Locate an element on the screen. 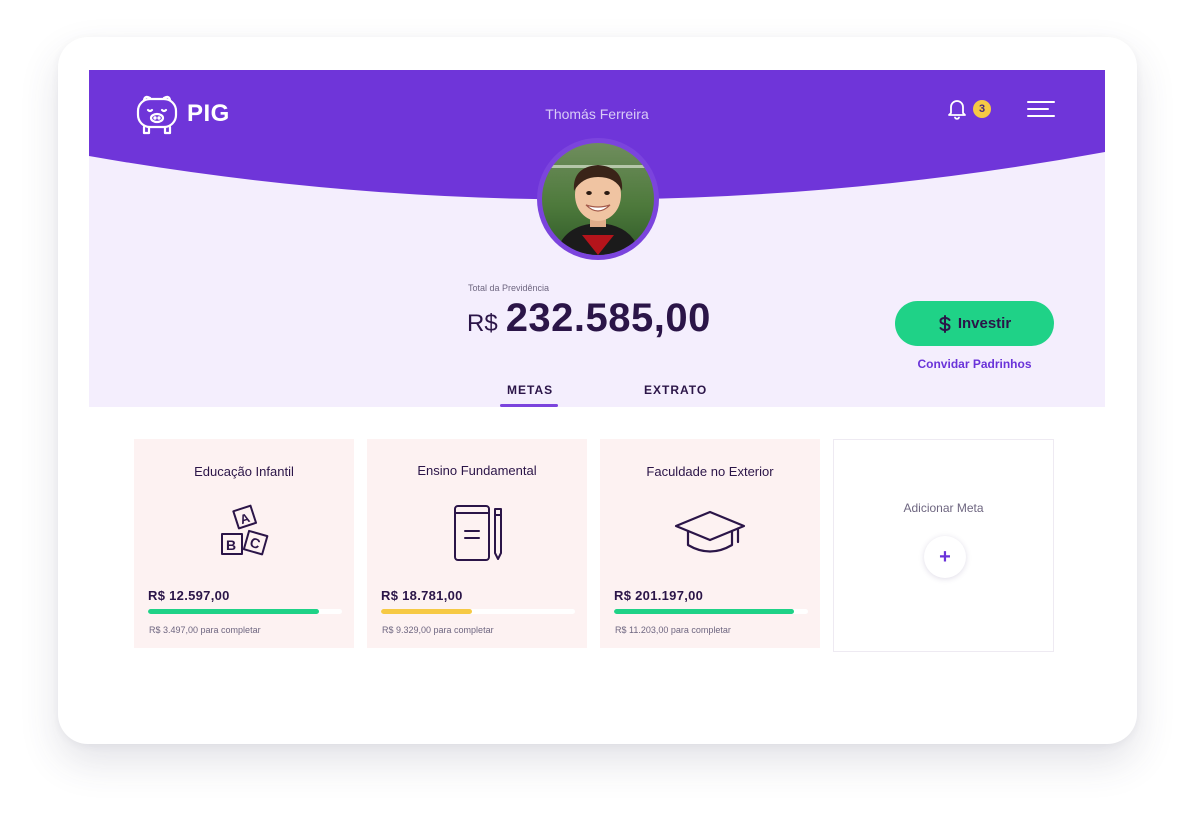  goal-amount: R$ 201.197,00 is located at coordinates (659, 595).